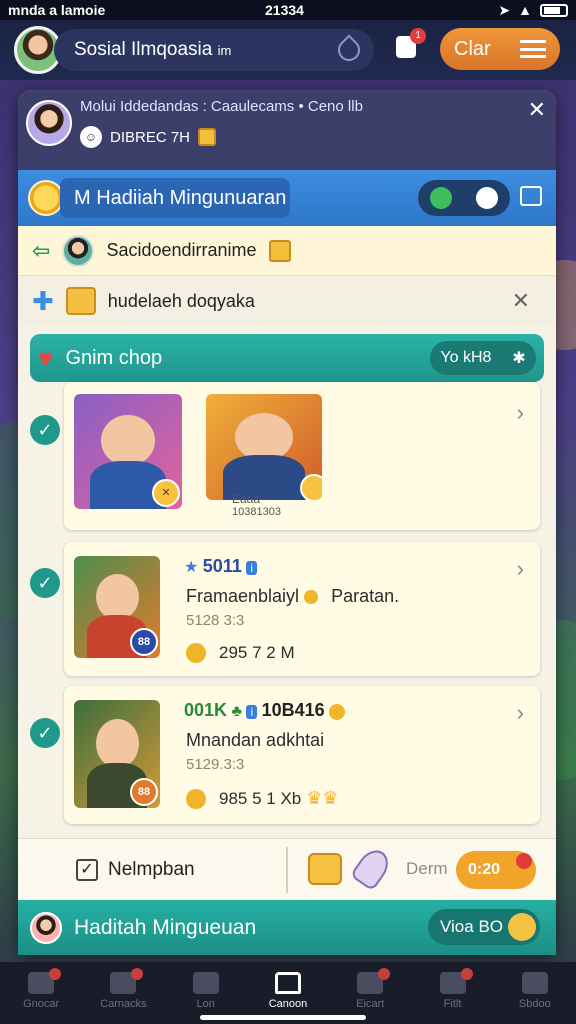  I want to click on select-all-checkbox: ✓, so click(87, 869).